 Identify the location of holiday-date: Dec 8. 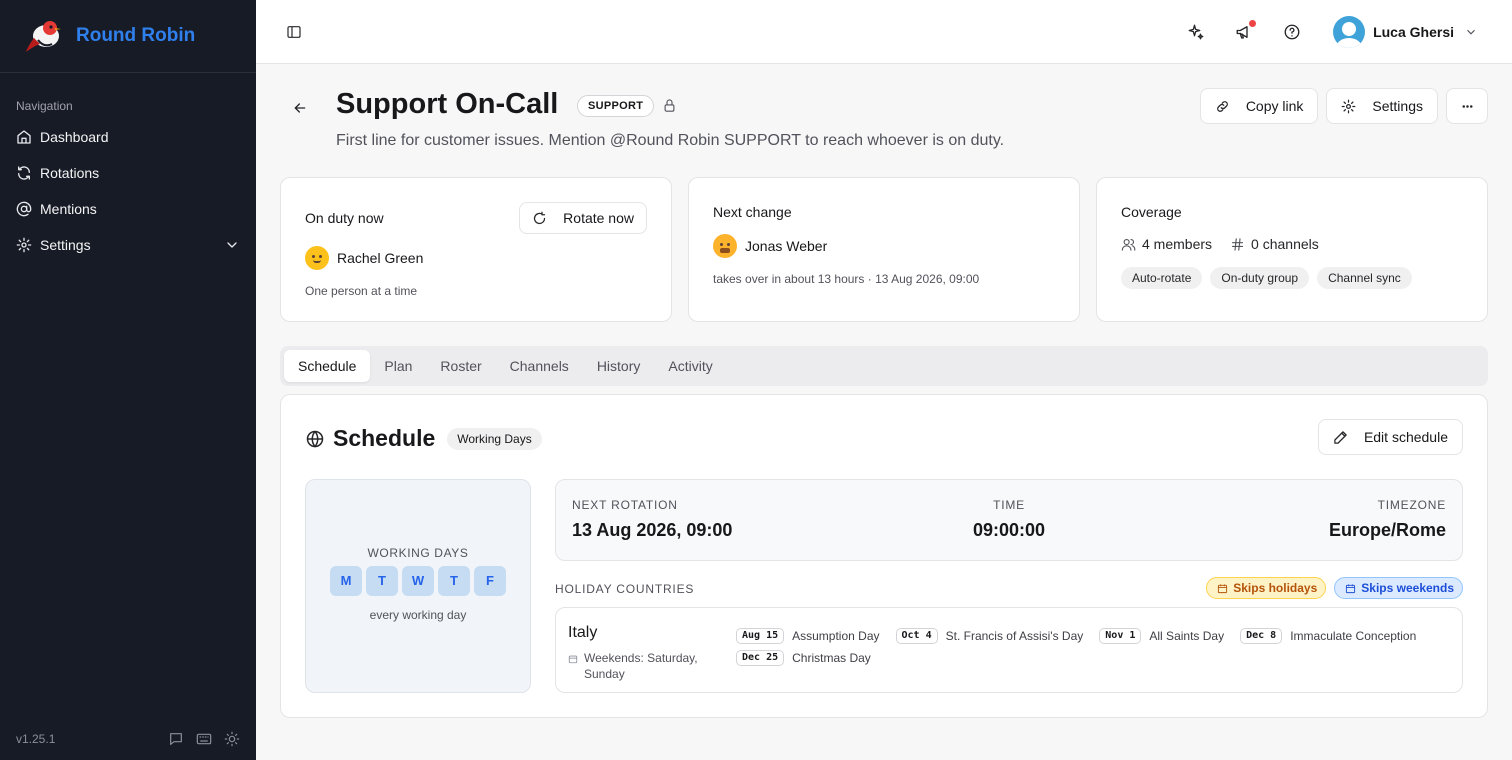
(1261, 636).